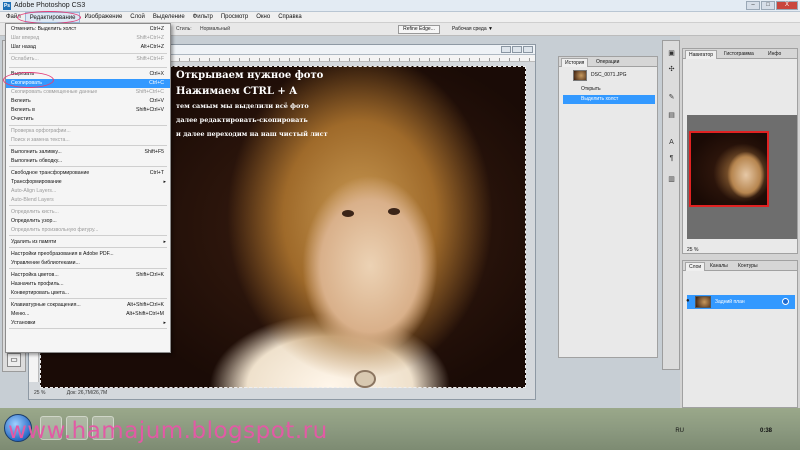  I want to click on navigator-preview, so click(742, 177).